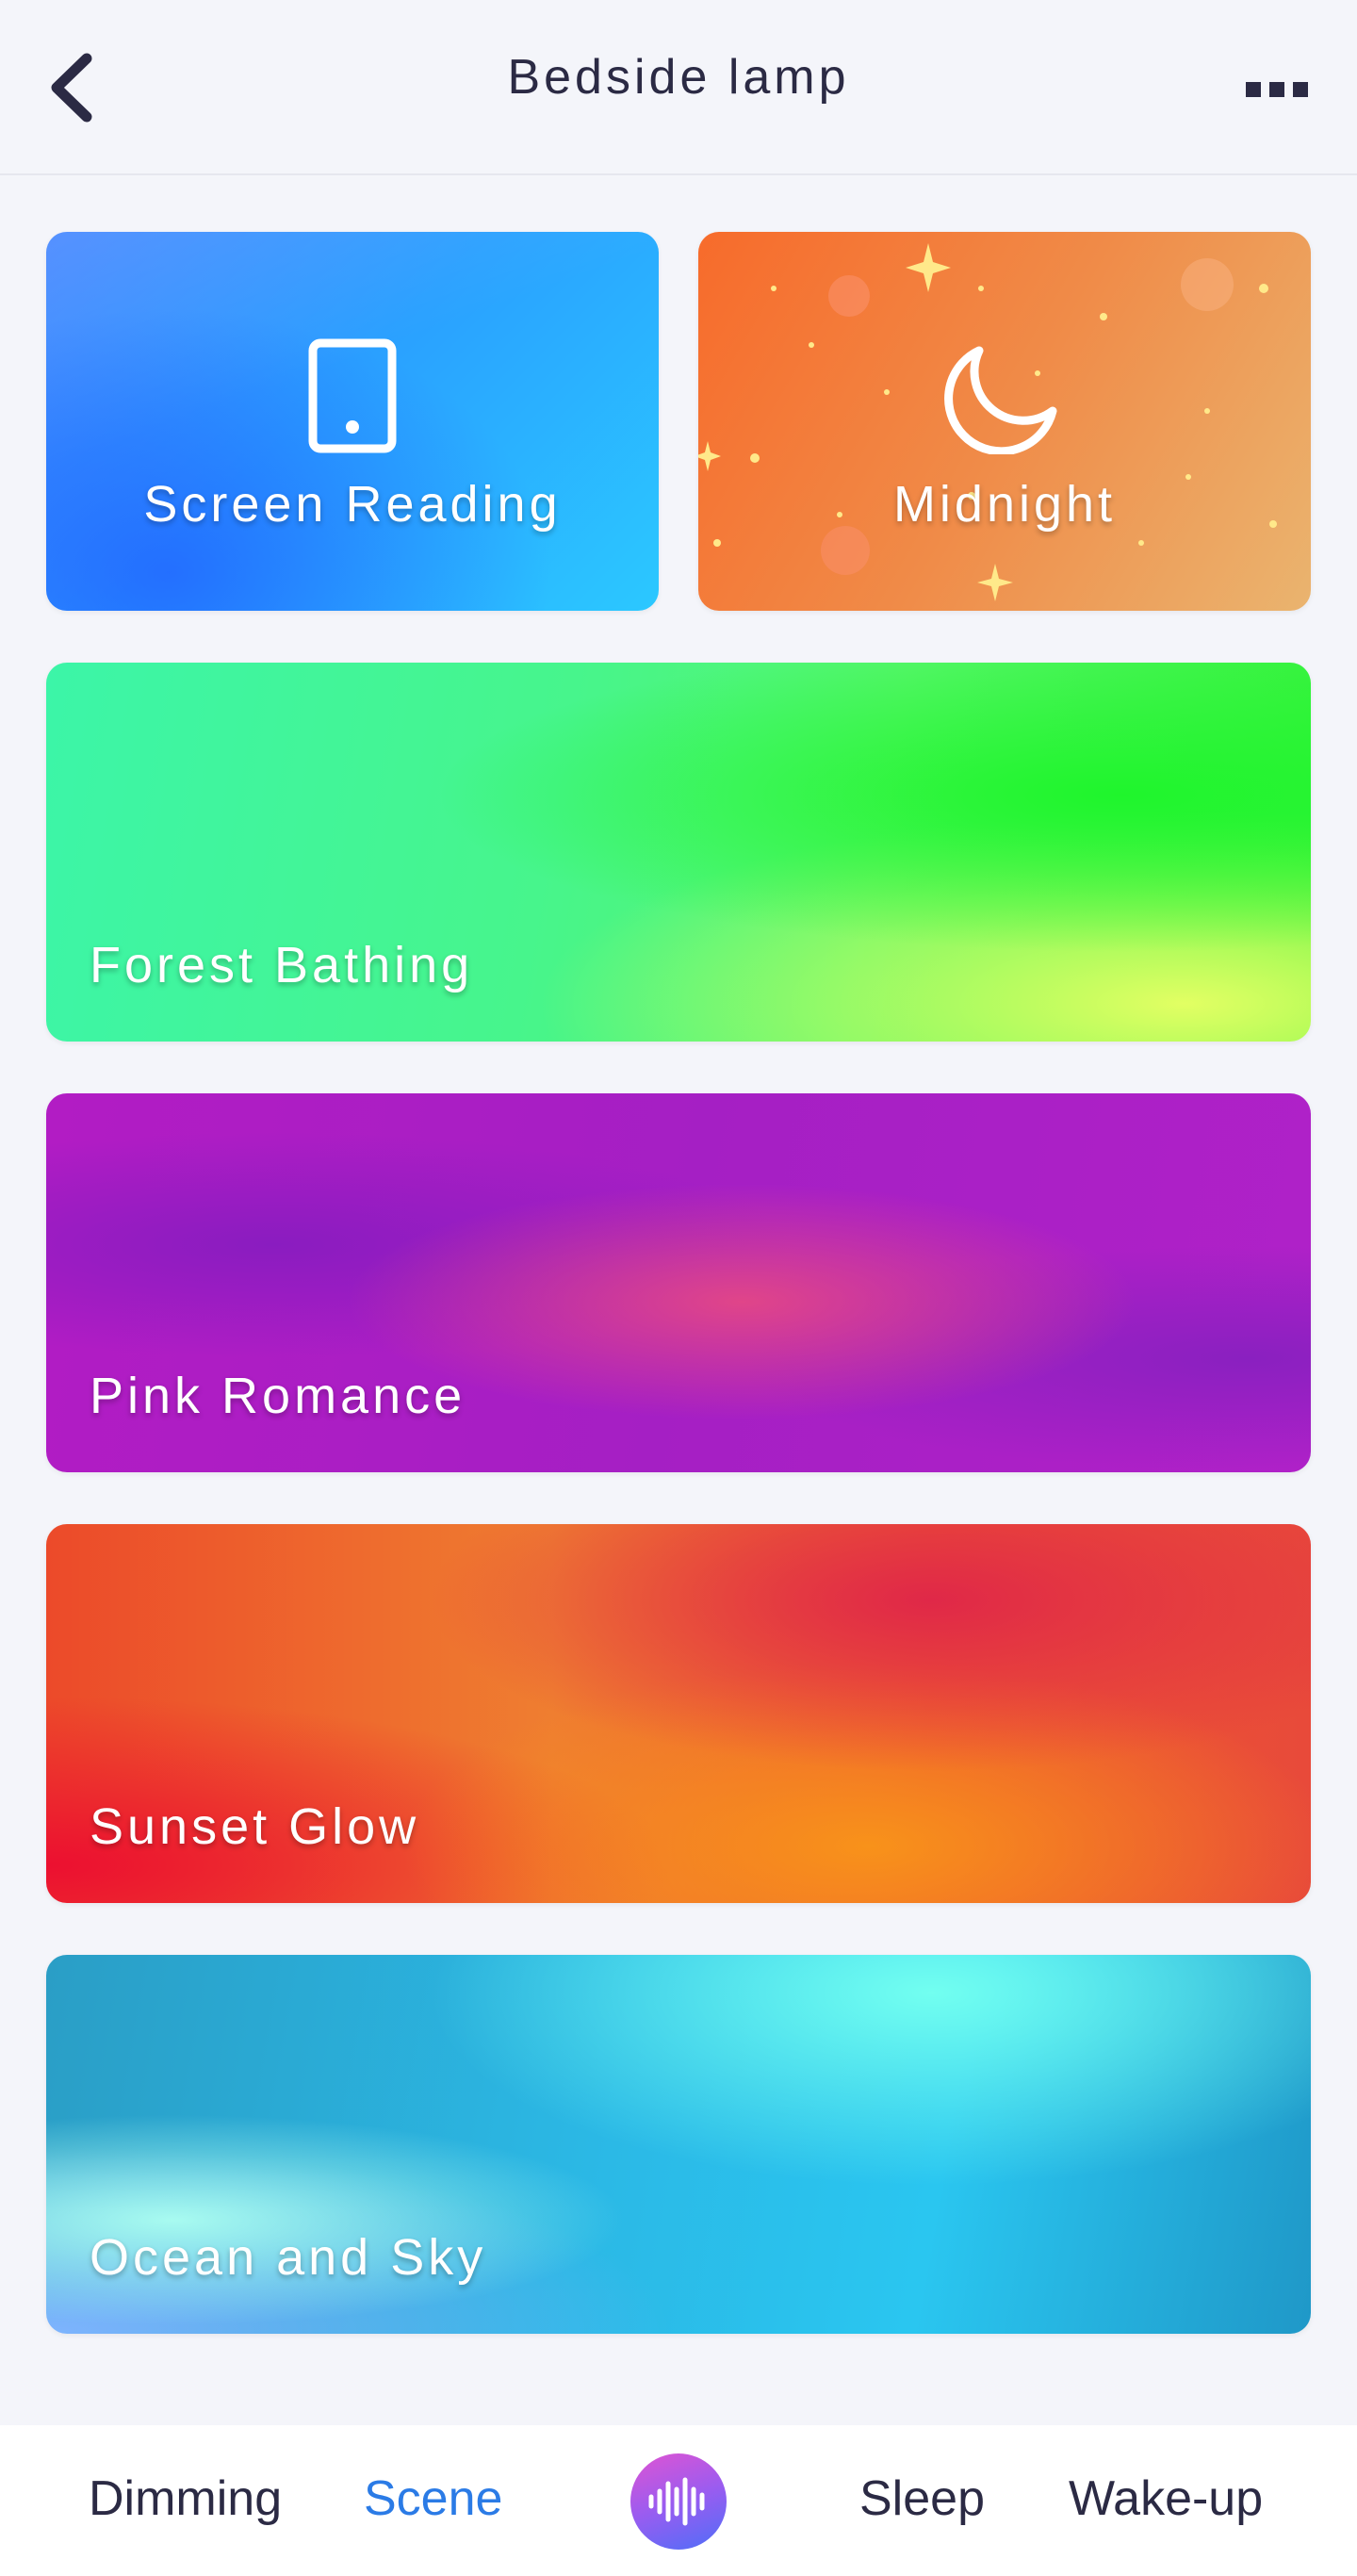 Image resolution: width=1357 pixels, height=2576 pixels. Describe the element at coordinates (922, 2498) in the screenshot. I see `nav-item-sleep: Sleep` at that location.